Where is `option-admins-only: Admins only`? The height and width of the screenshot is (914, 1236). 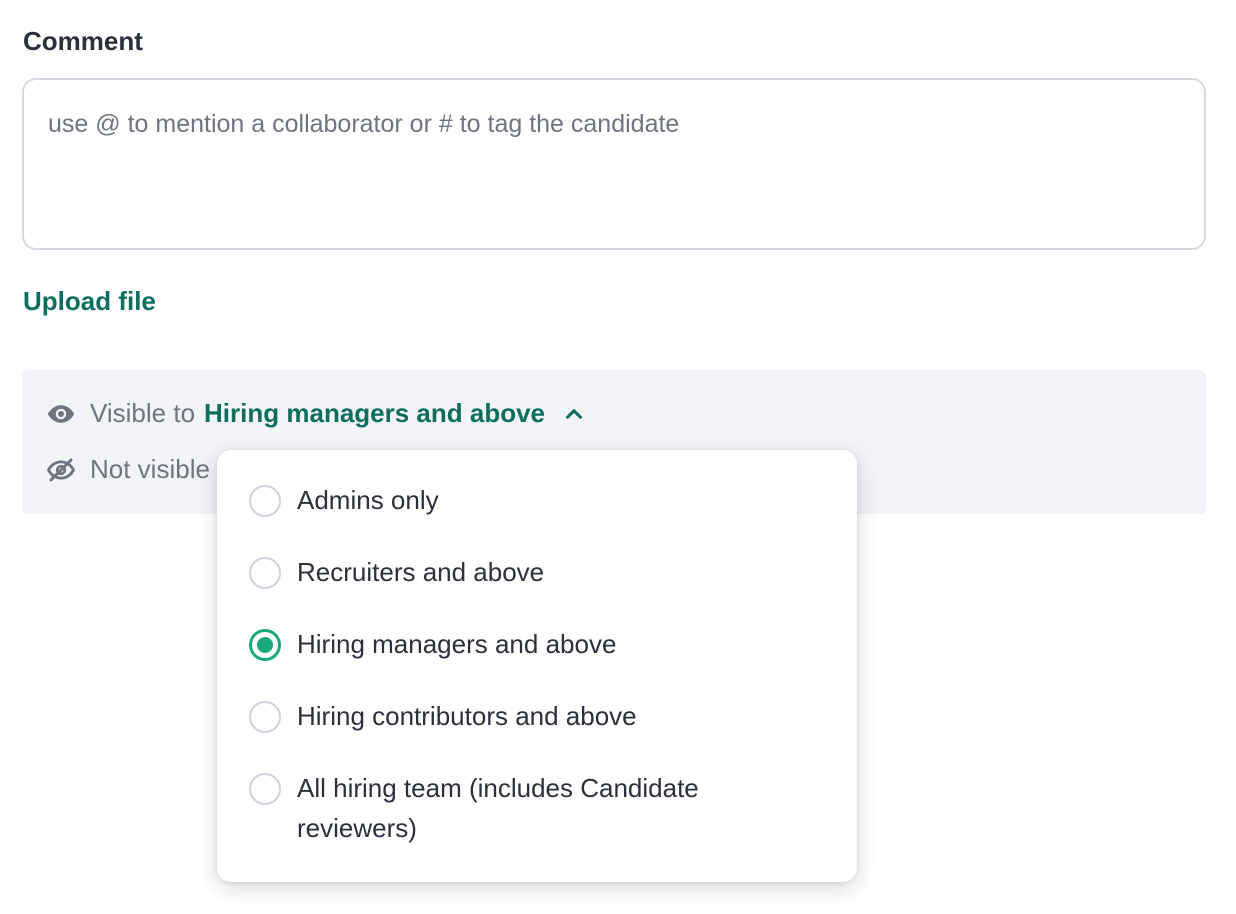
option-admins-only: Admins only is located at coordinates (508, 502).